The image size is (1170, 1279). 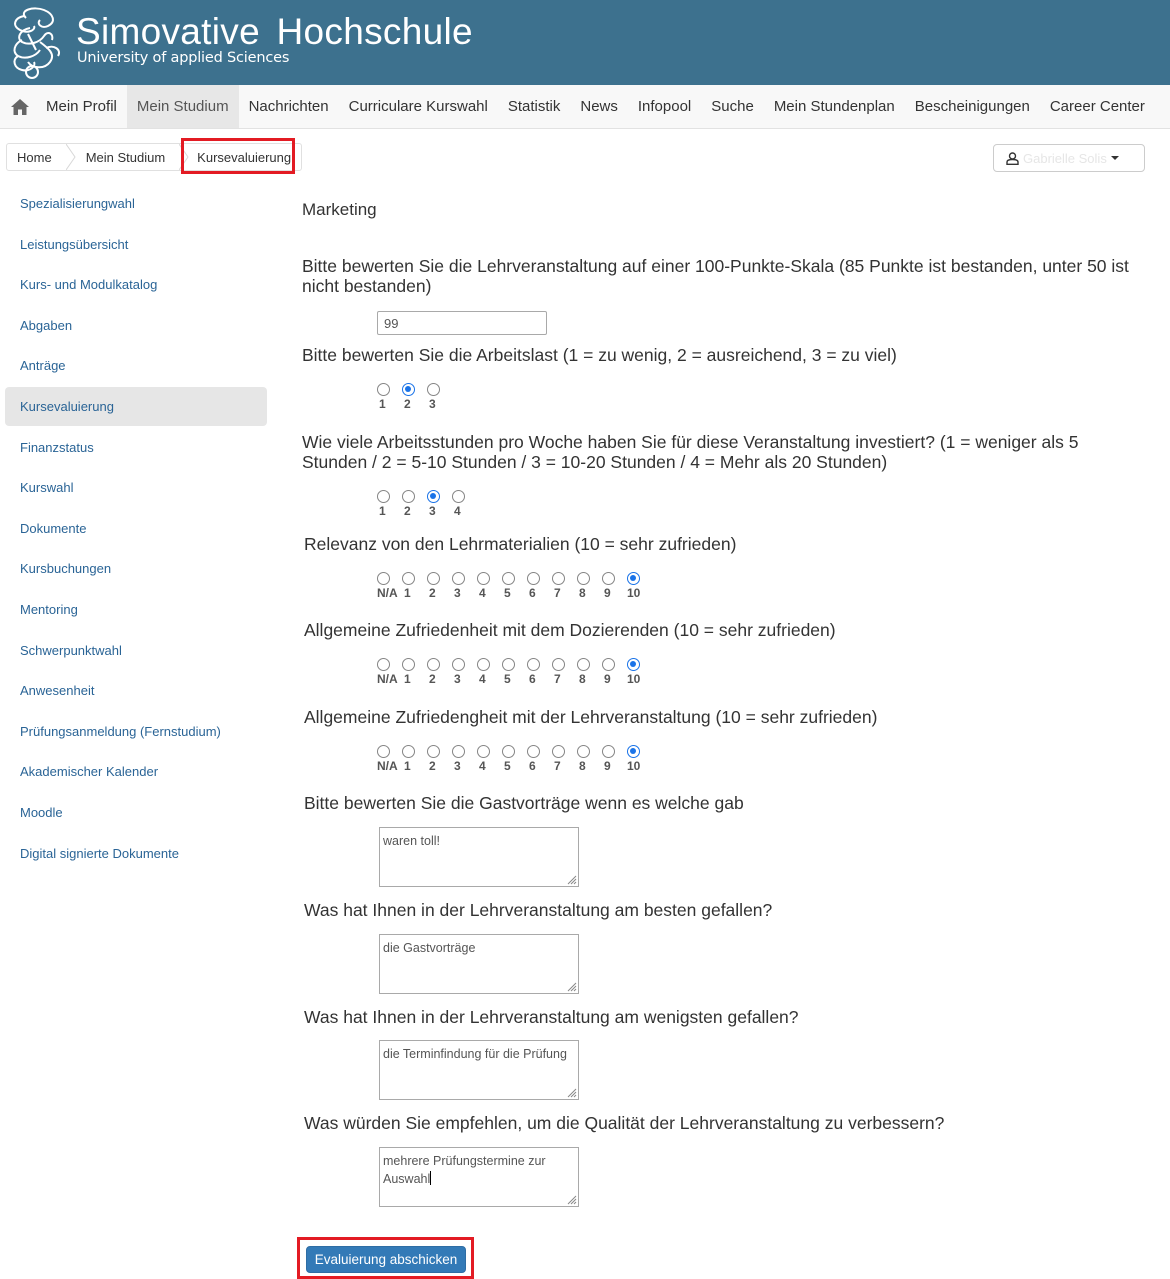 What do you see at coordinates (462, 323) in the screenshot?
I see `score-input` at bounding box center [462, 323].